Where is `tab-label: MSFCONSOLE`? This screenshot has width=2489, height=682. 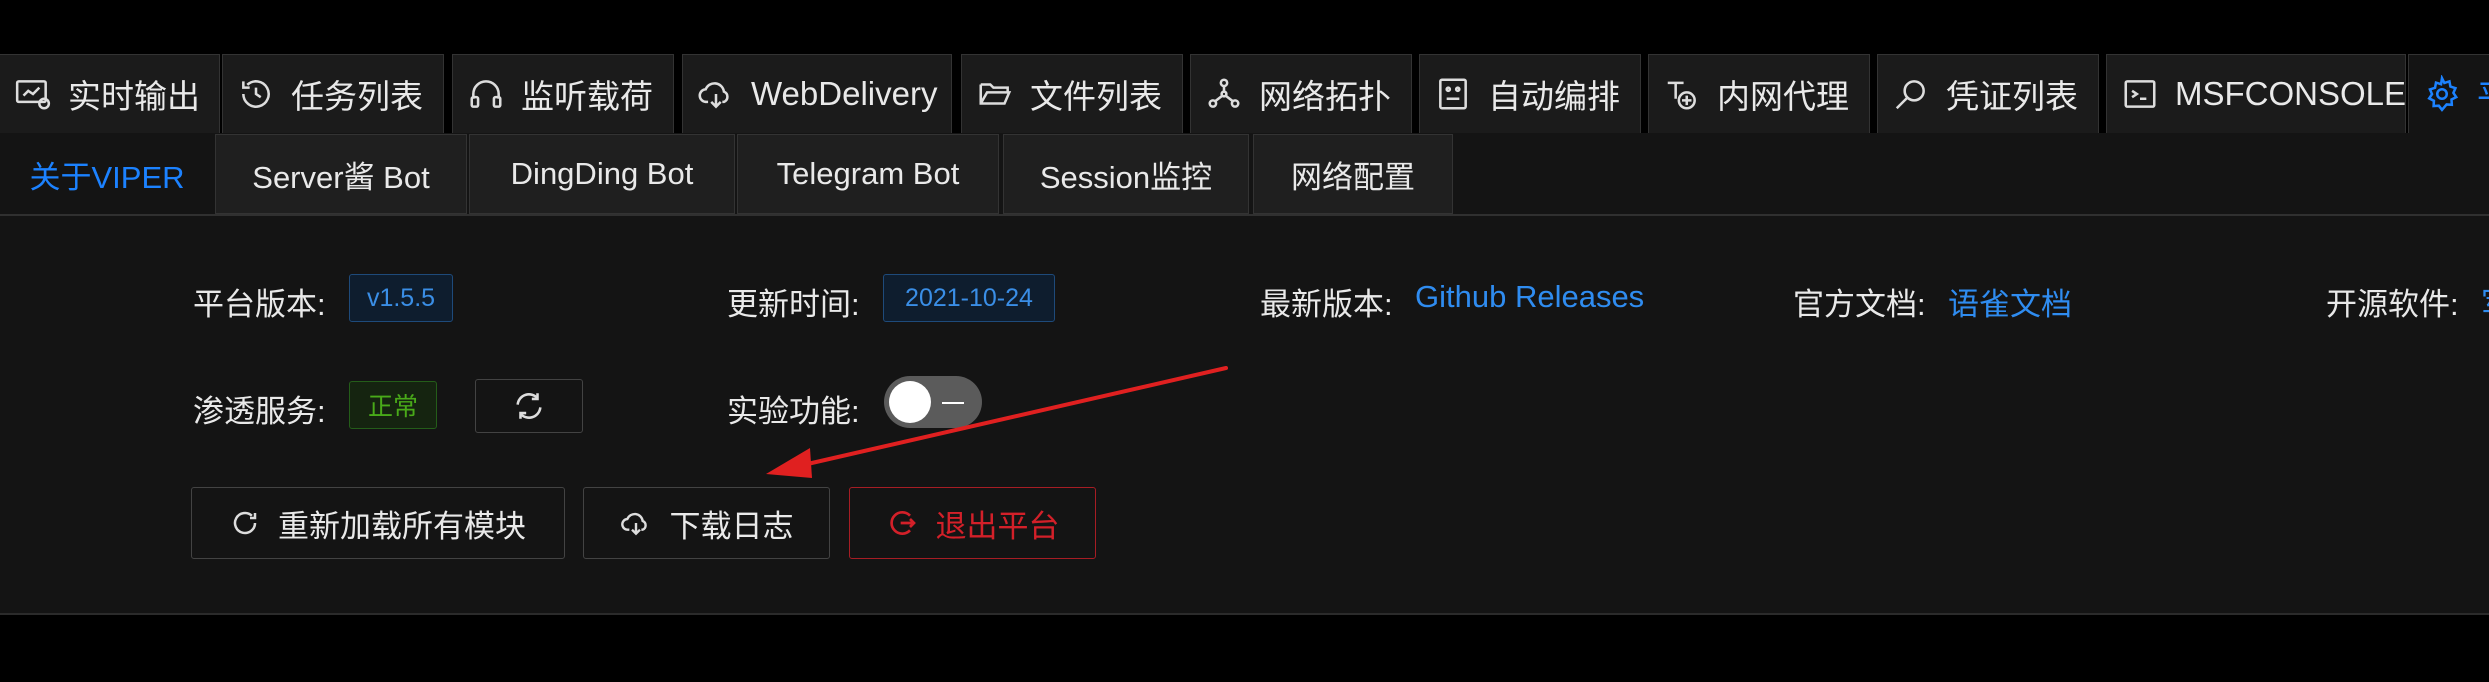 tab-label: MSFCONSOLE is located at coordinates (2290, 93).